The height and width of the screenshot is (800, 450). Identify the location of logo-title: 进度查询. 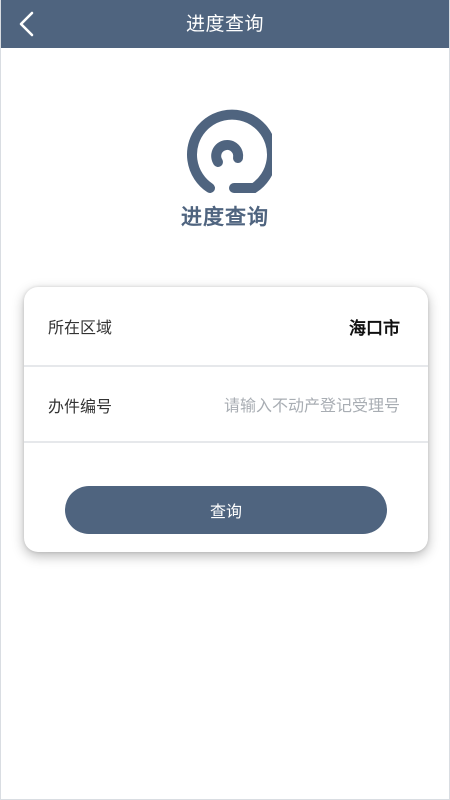
(225, 217).